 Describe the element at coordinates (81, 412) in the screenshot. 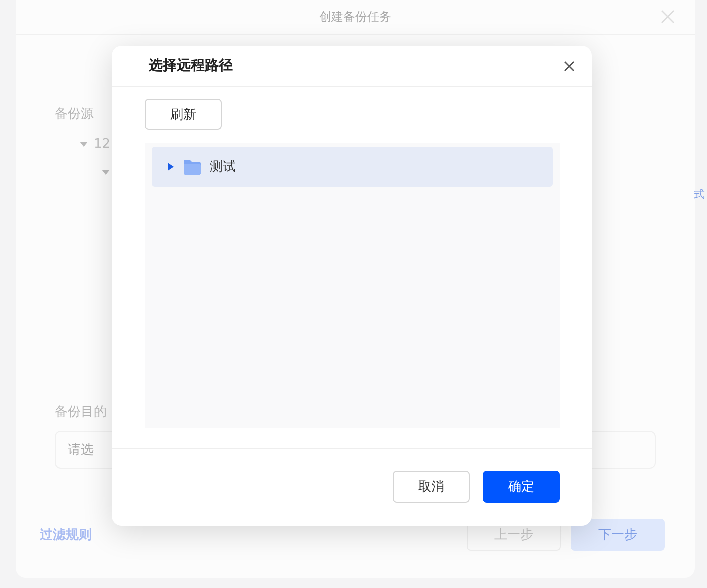

I see `form-label: 备份目的` at that location.